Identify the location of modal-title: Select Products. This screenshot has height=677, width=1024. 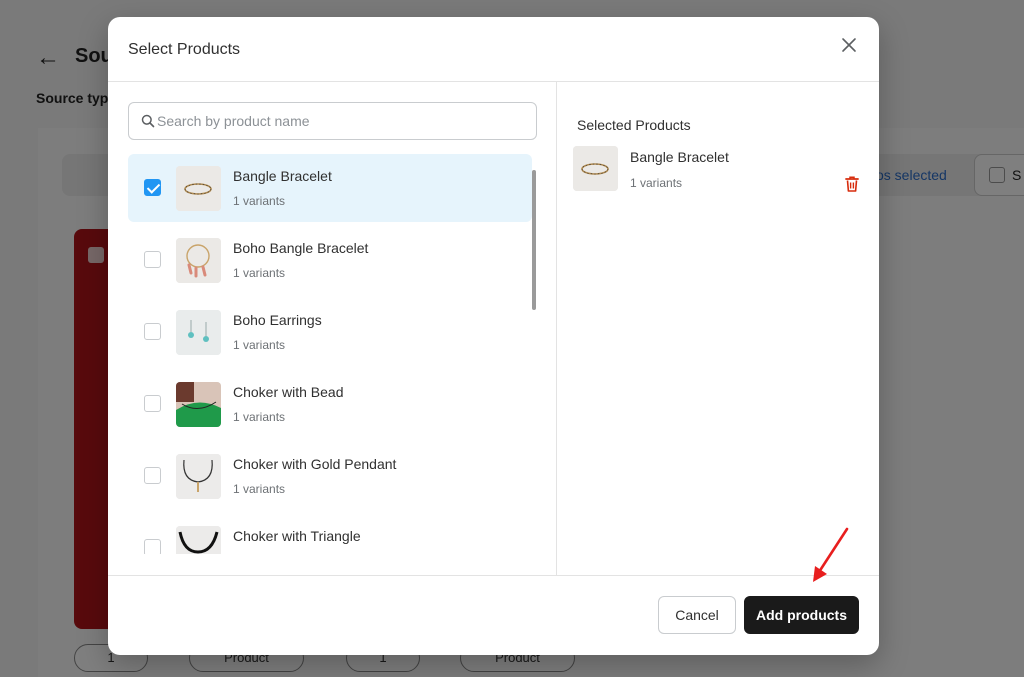
(184, 49).